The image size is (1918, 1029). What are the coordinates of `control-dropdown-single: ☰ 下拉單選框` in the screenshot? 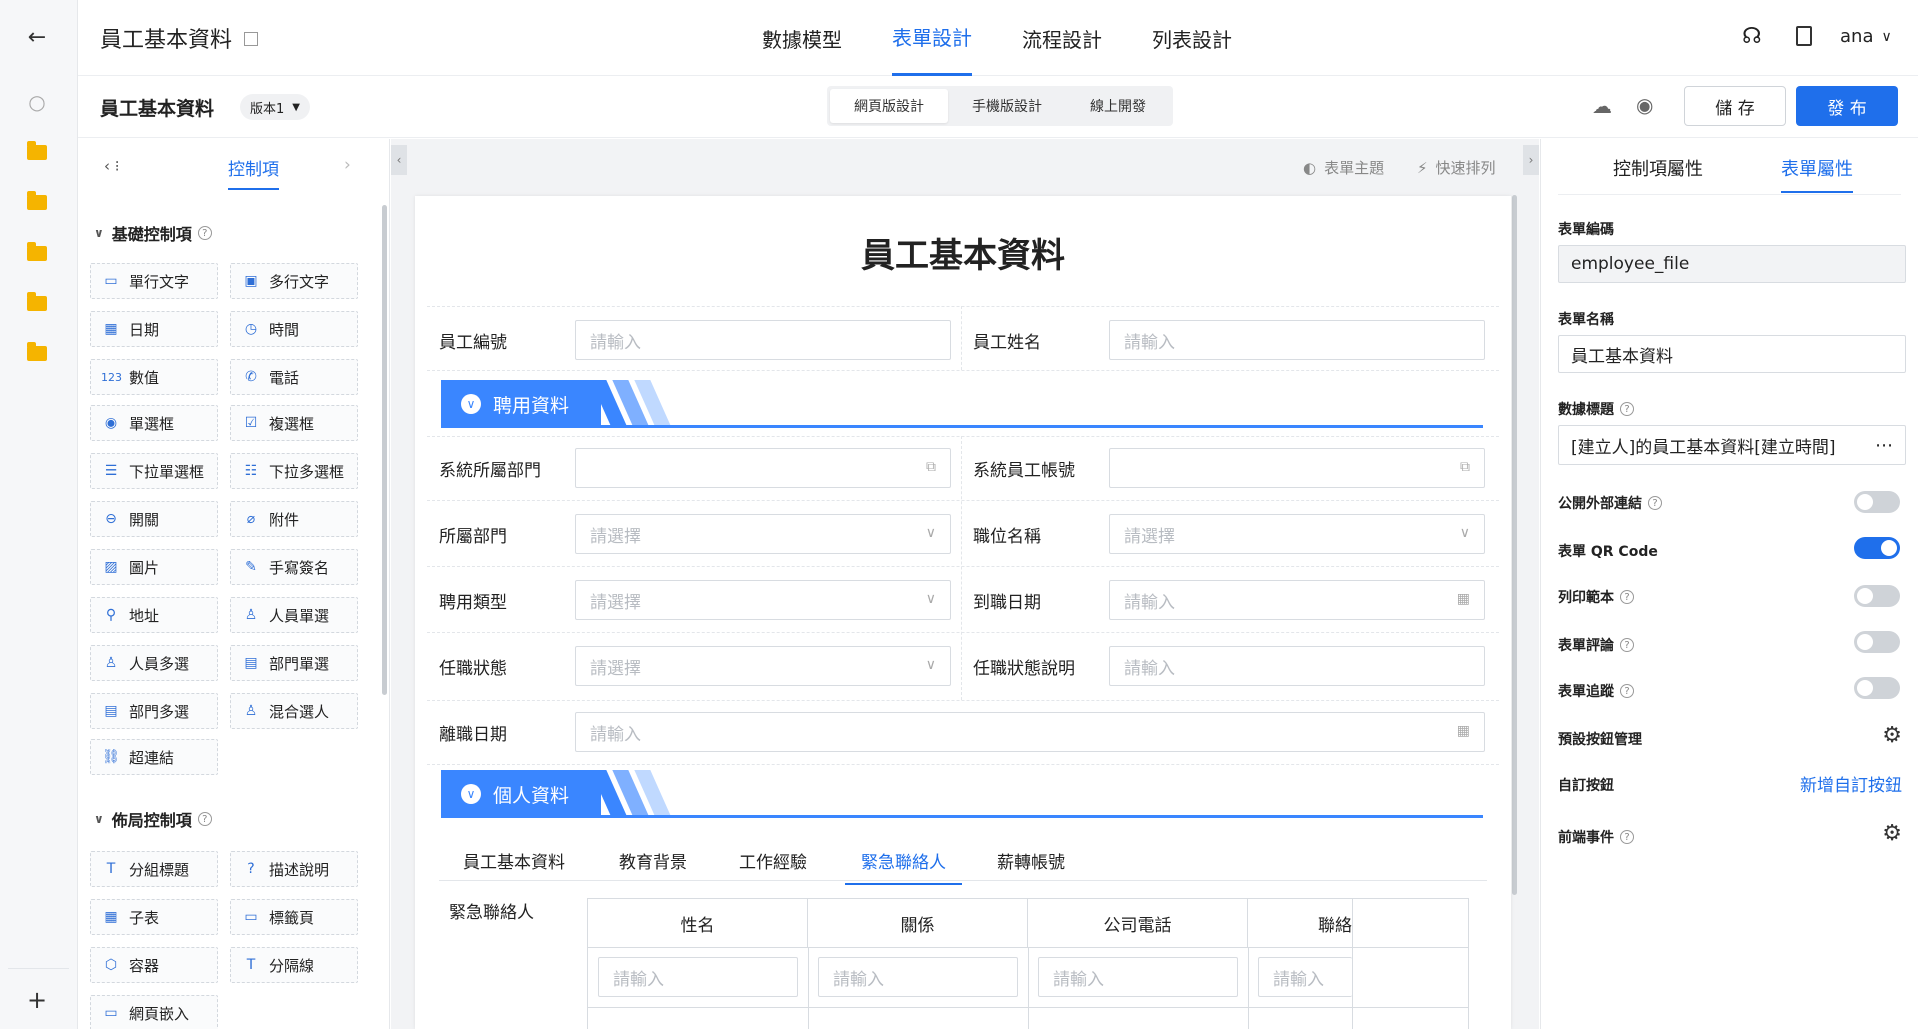 It's located at (154, 471).